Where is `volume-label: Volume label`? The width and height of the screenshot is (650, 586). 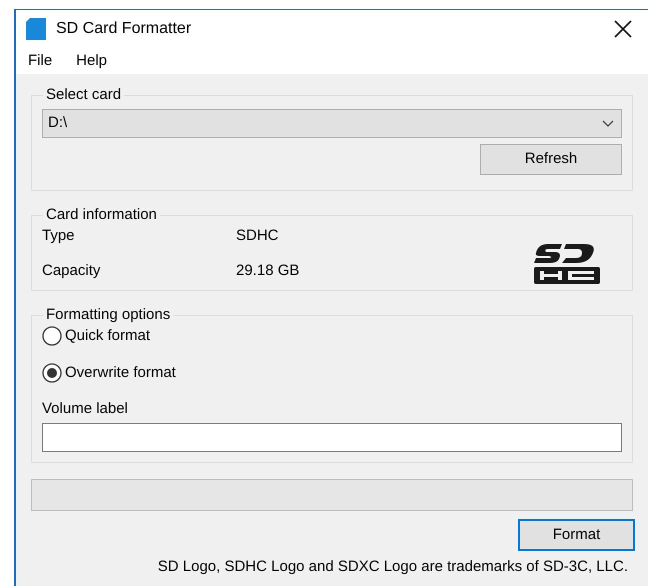
volume-label: Volume label is located at coordinates (85, 408).